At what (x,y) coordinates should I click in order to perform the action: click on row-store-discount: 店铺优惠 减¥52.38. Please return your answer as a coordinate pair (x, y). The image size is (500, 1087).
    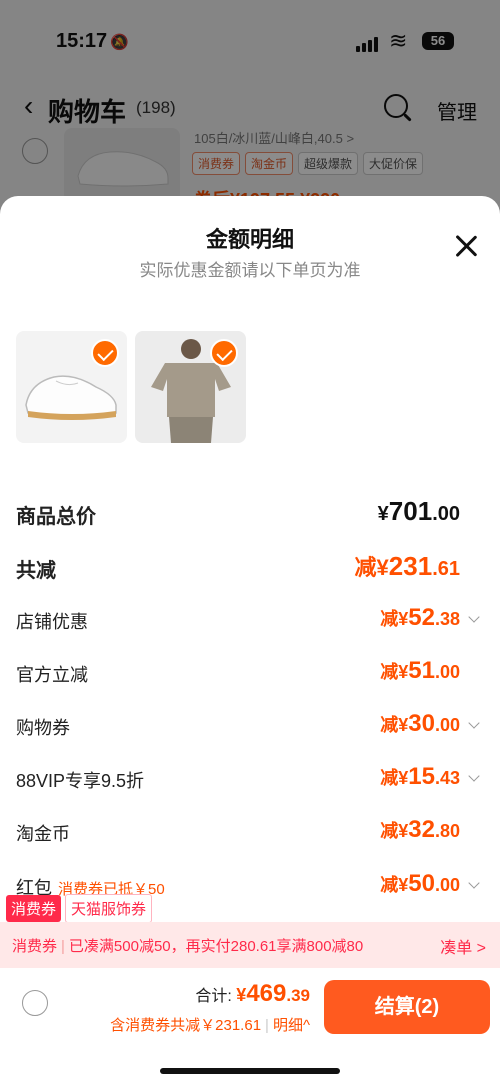
    Looking at the image, I should click on (250, 620).